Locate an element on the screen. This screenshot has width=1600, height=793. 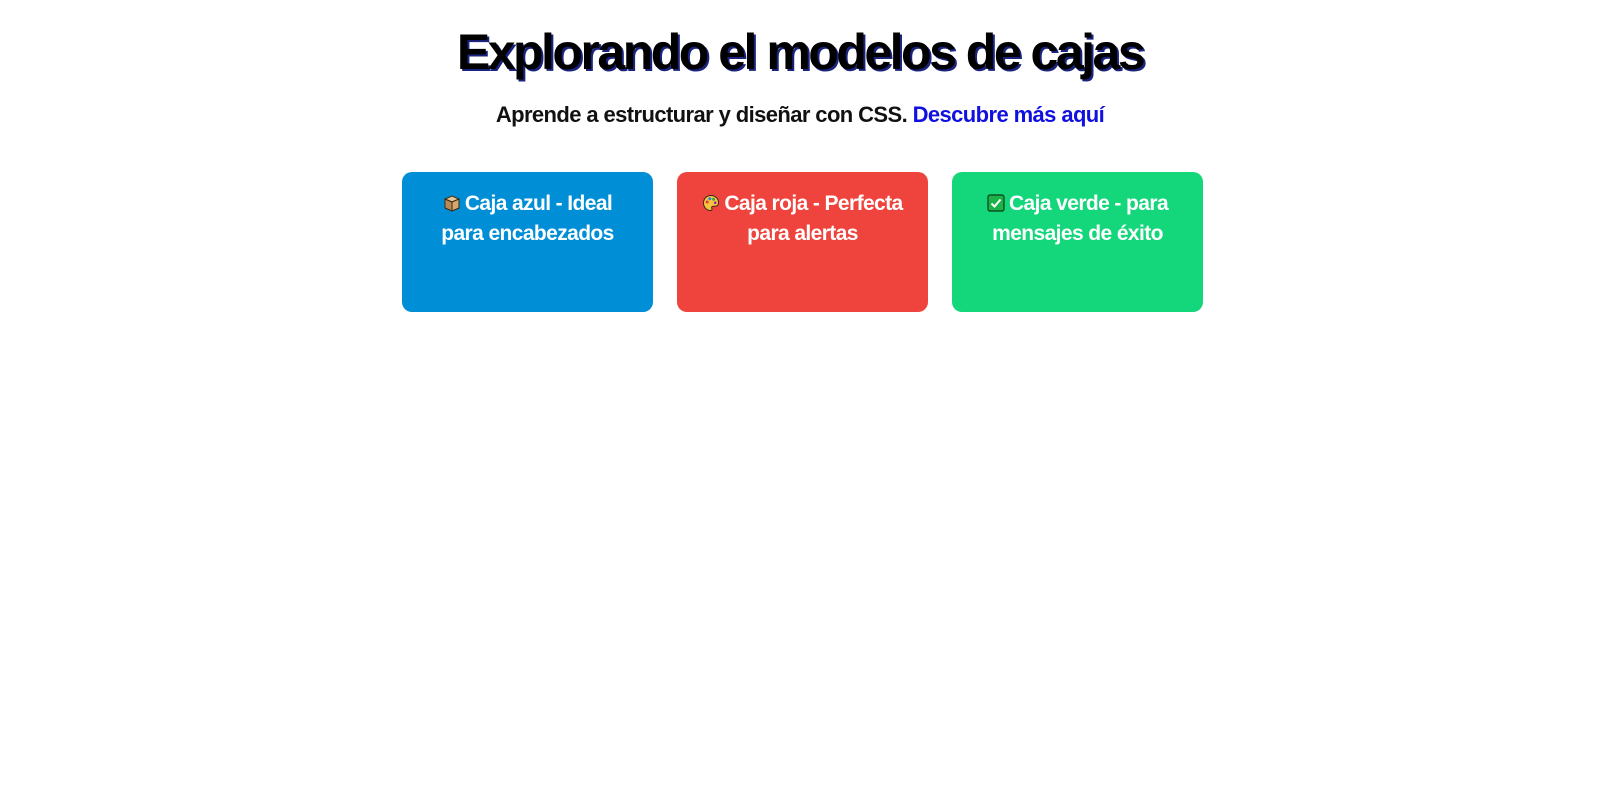
package-icon is located at coordinates (452, 203).